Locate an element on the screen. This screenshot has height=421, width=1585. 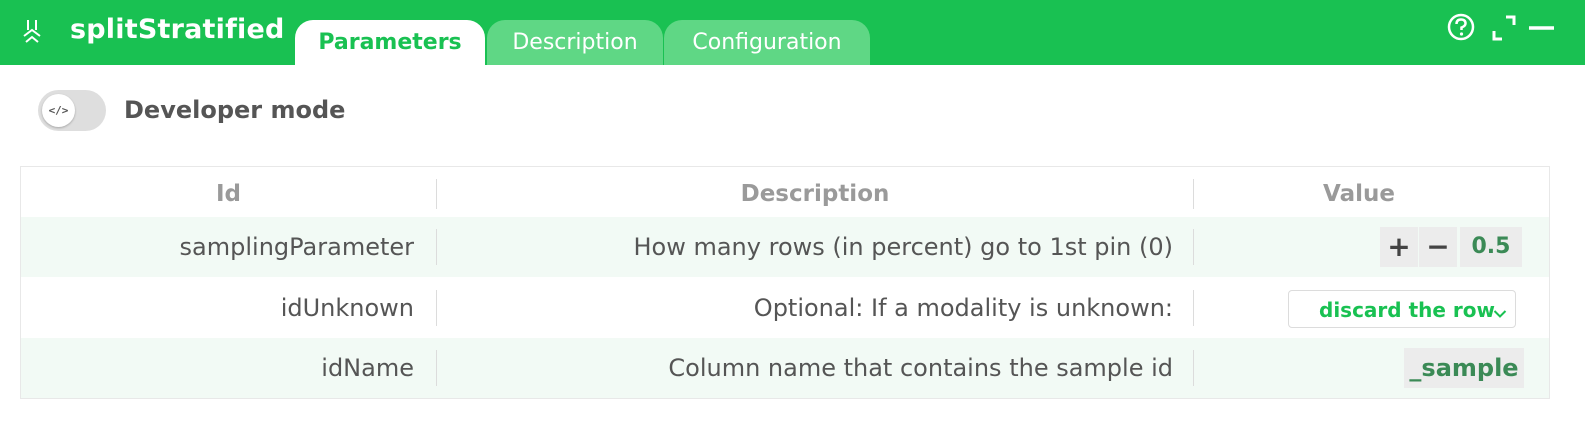
increment-button: + is located at coordinates (1399, 247).